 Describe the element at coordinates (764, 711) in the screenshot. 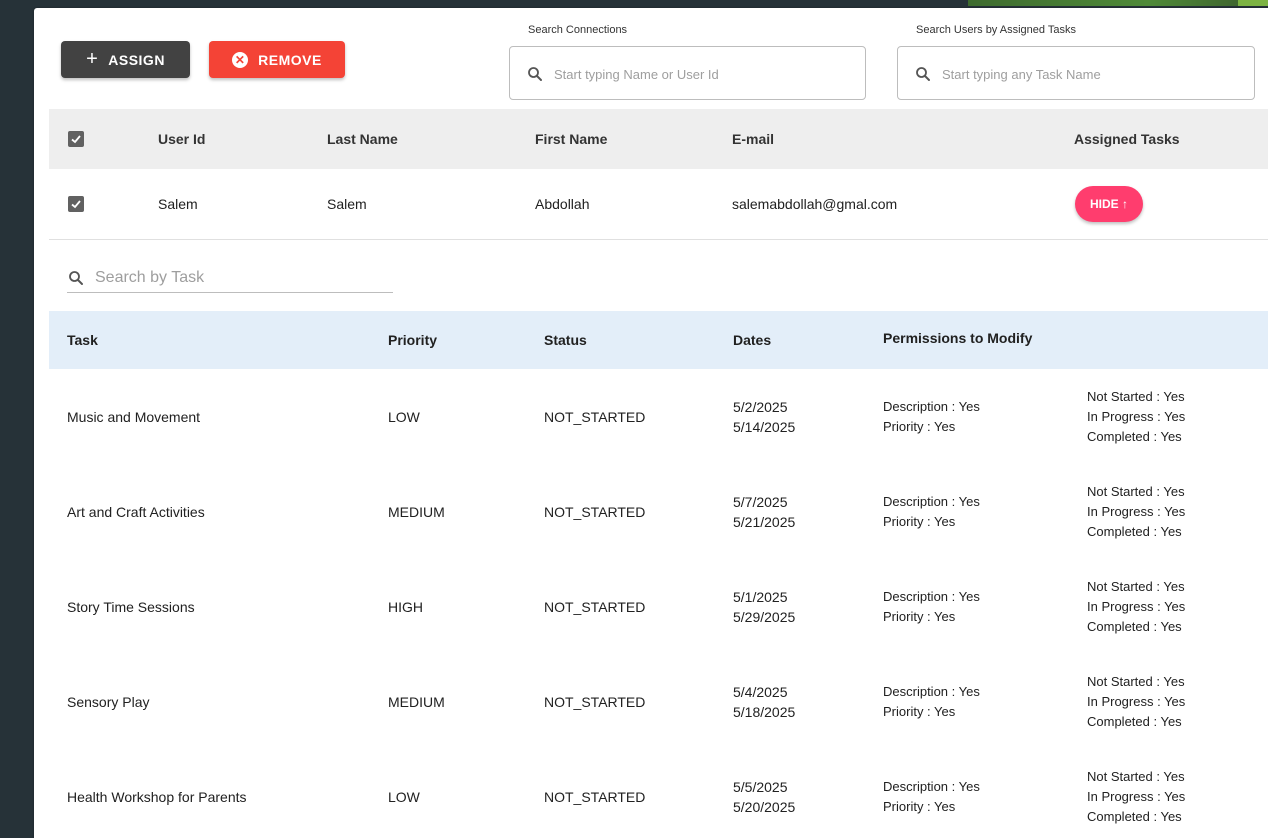

I see `task-end-date: 5/18/2025` at that location.